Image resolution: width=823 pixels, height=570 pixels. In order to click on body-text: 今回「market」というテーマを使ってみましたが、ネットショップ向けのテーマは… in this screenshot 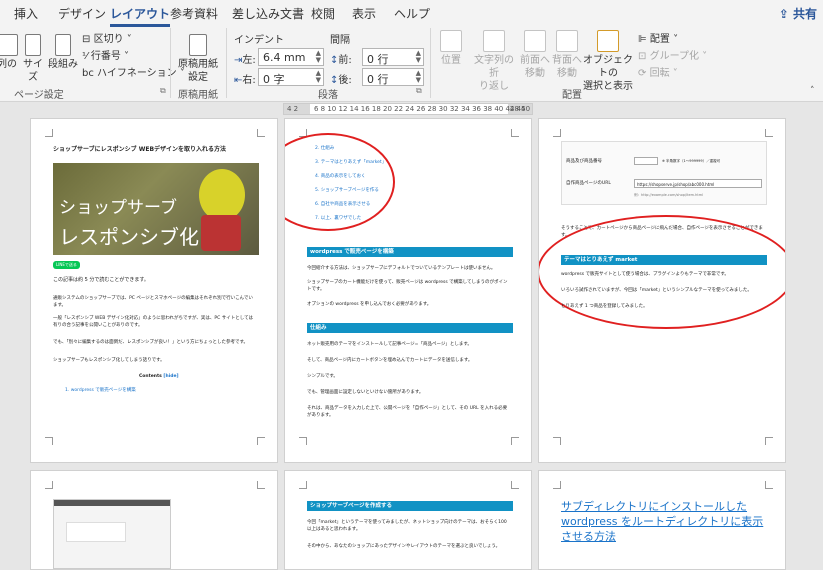, I will do `click(407, 526)`.